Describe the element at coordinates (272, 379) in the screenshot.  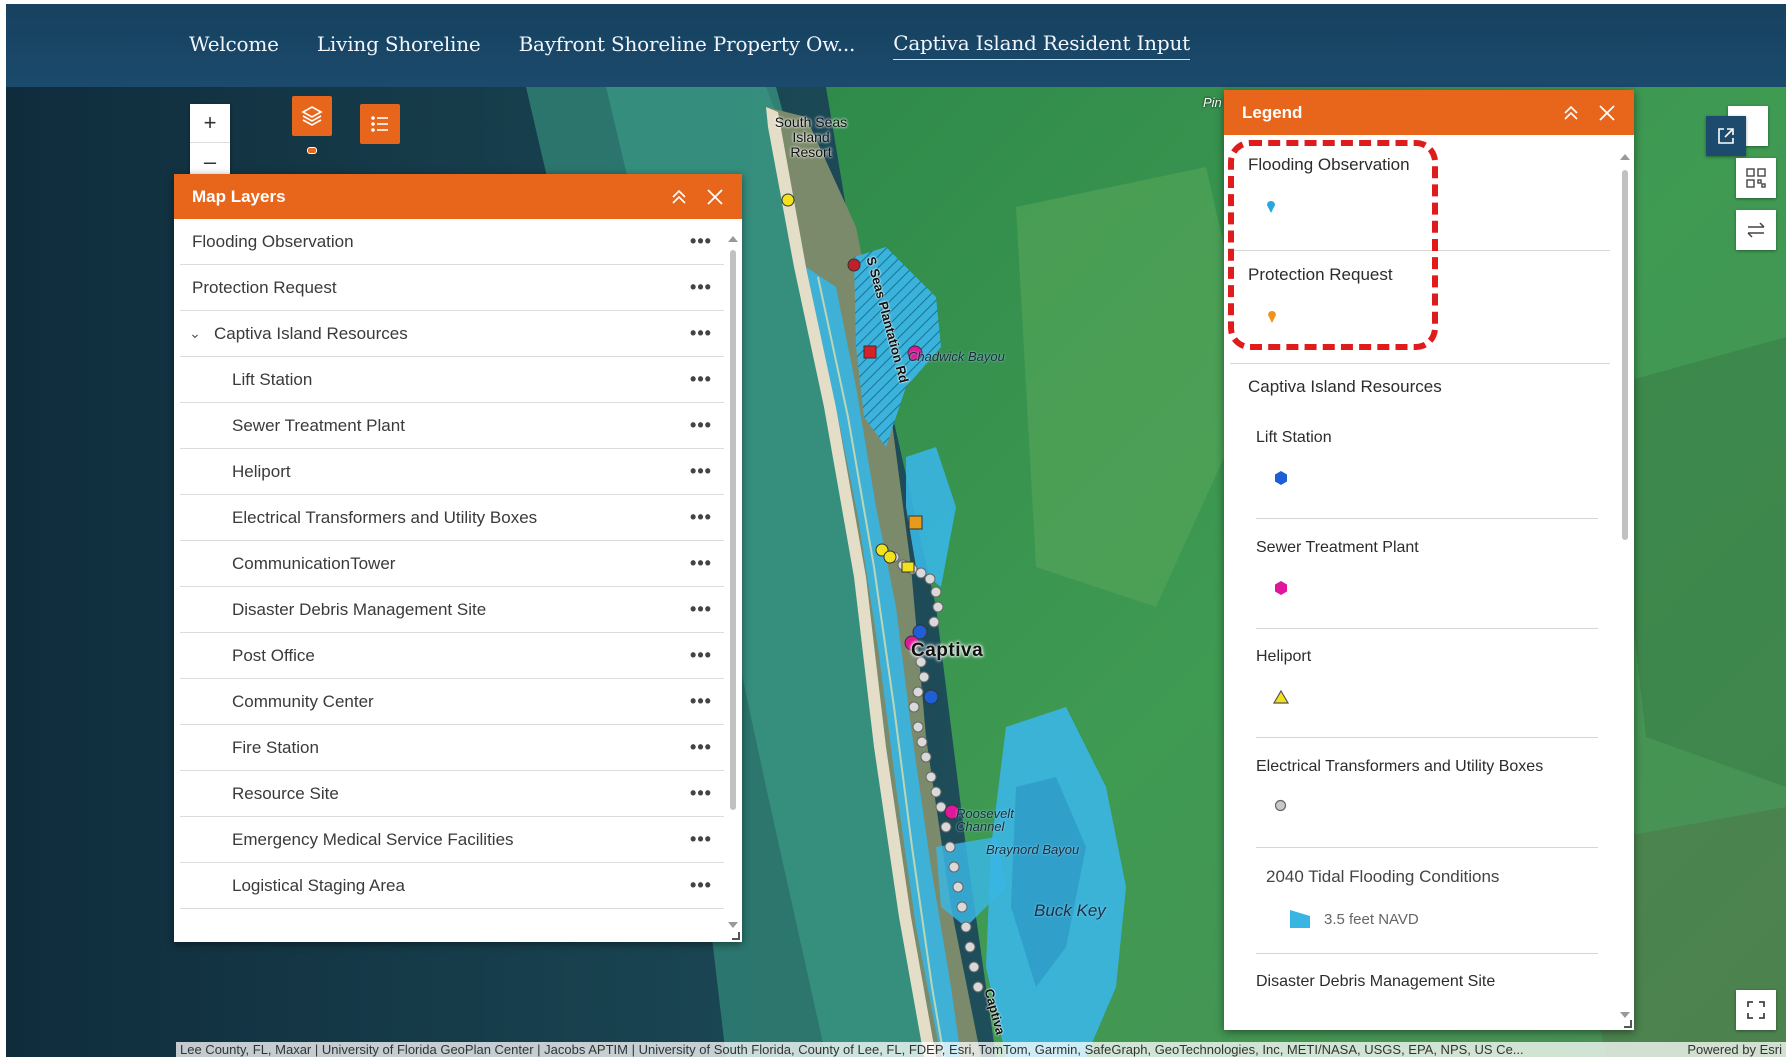
I see `layer-label: Lift Station` at that location.